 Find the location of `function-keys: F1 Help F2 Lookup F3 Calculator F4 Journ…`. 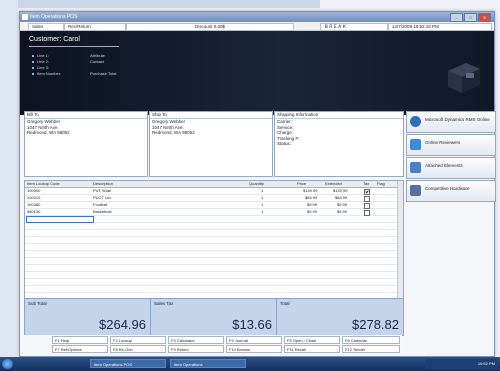

function-keys: F1 Help F2 Lookup F3 Calculator F4 Journ… is located at coordinates (213, 345).